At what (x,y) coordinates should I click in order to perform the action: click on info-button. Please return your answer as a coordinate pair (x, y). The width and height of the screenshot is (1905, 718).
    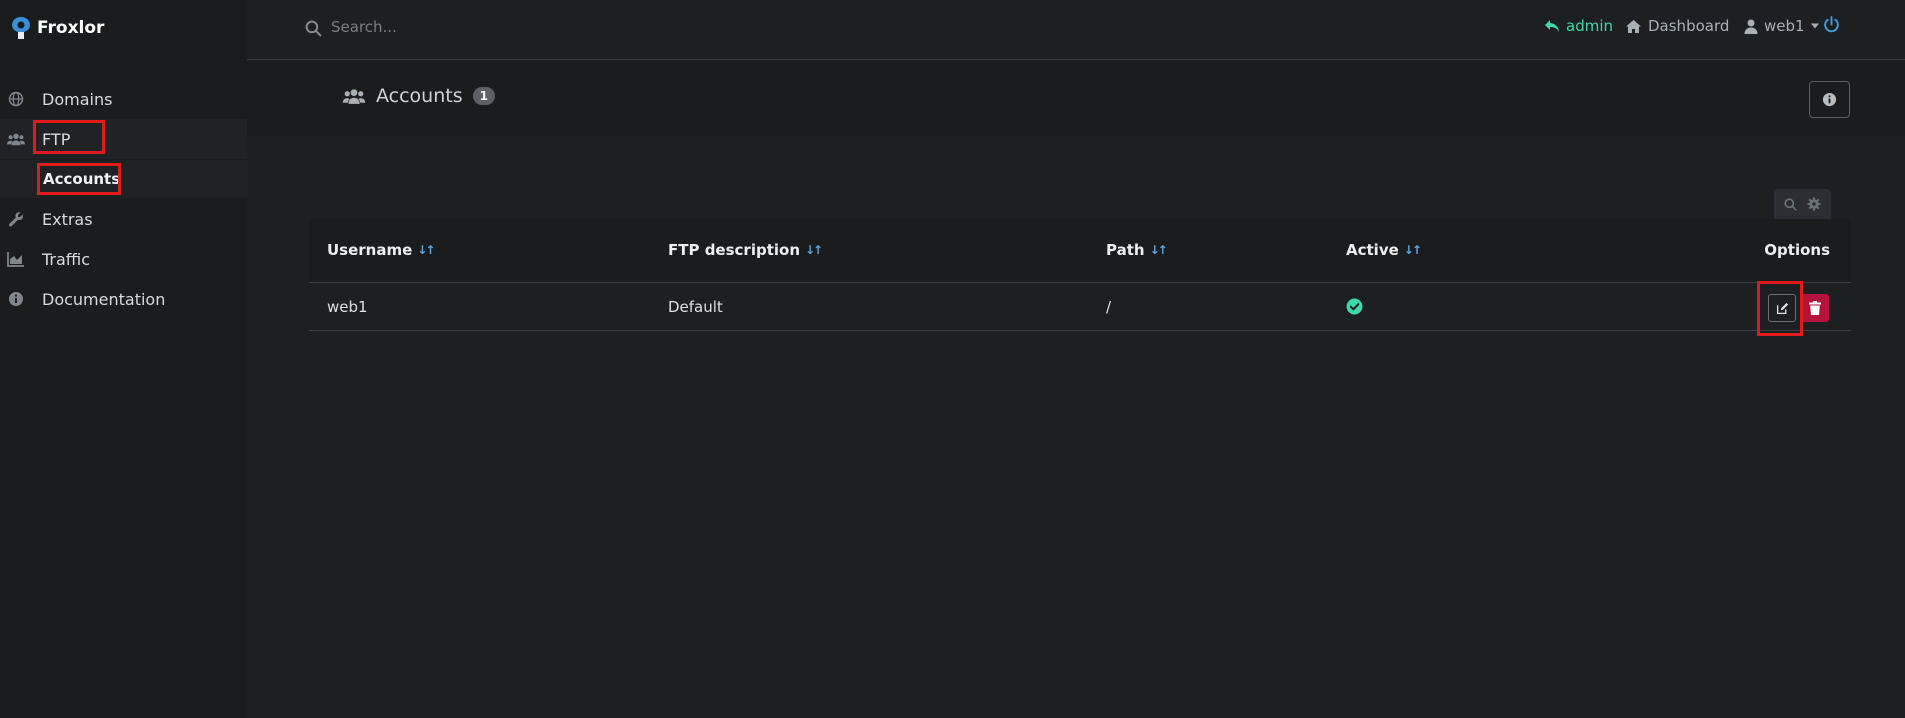
    Looking at the image, I should click on (1829, 99).